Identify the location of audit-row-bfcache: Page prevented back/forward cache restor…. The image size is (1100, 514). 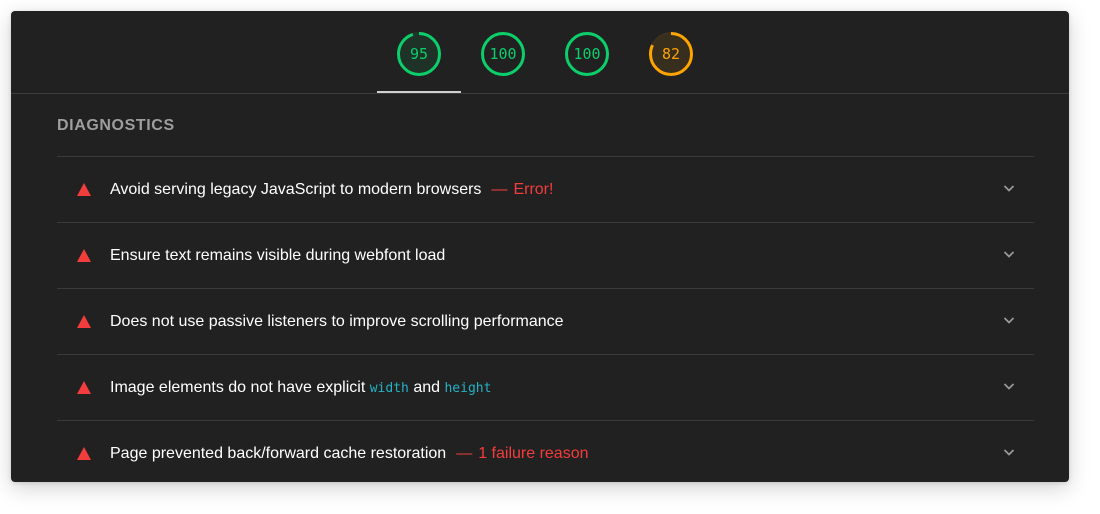
(545, 451).